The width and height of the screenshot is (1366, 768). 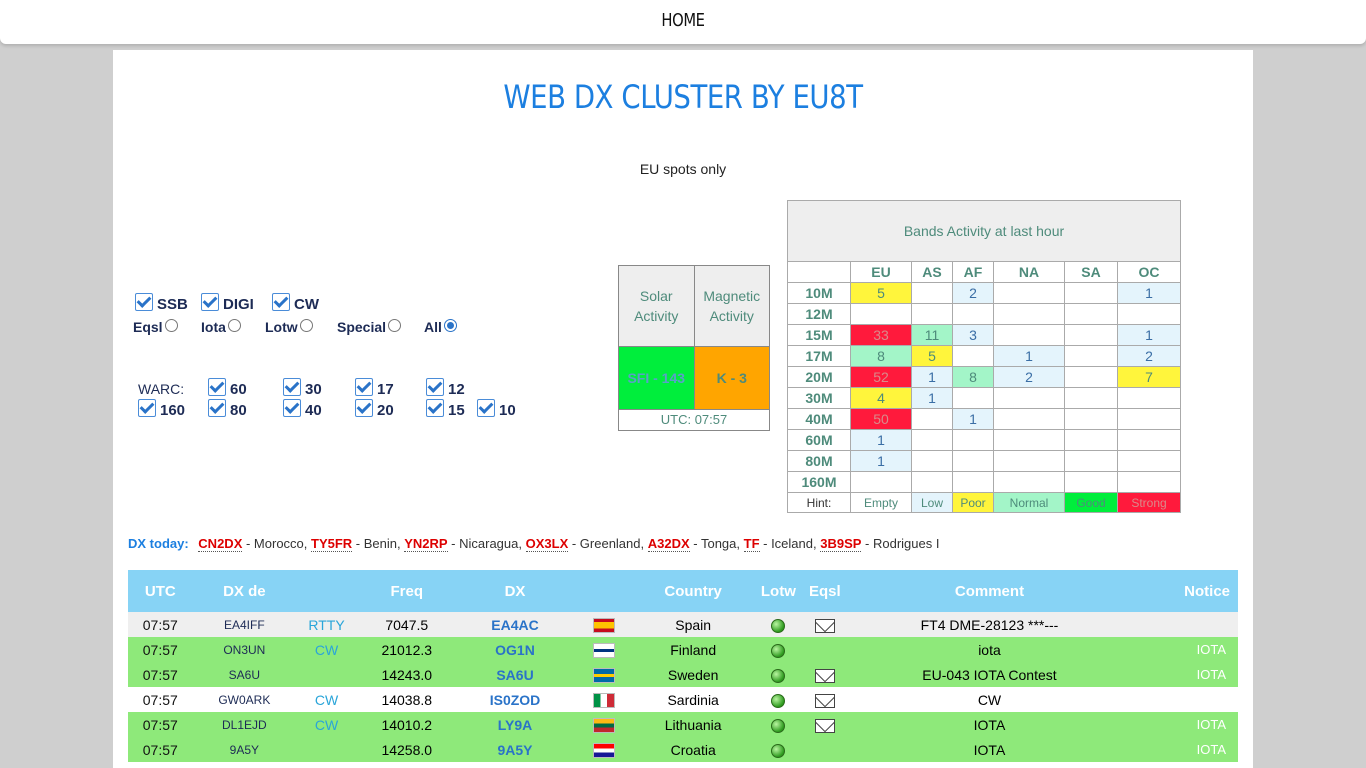 What do you see at coordinates (683, 97) in the screenshot?
I see `page-title: WEB DX CLUSTER BY EU8T` at bounding box center [683, 97].